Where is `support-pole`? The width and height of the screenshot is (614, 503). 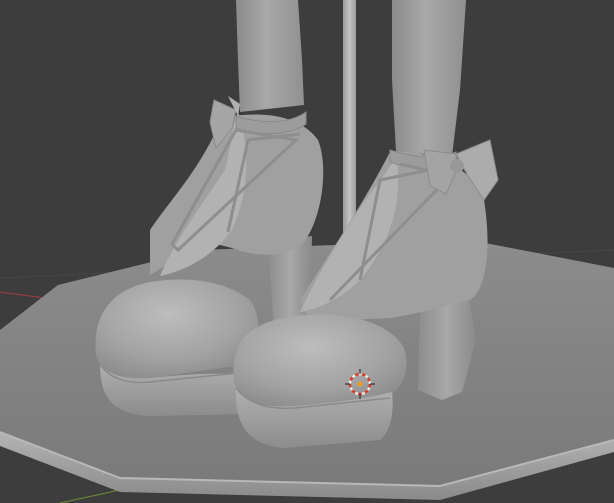
support-pole is located at coordinates (349, 120).